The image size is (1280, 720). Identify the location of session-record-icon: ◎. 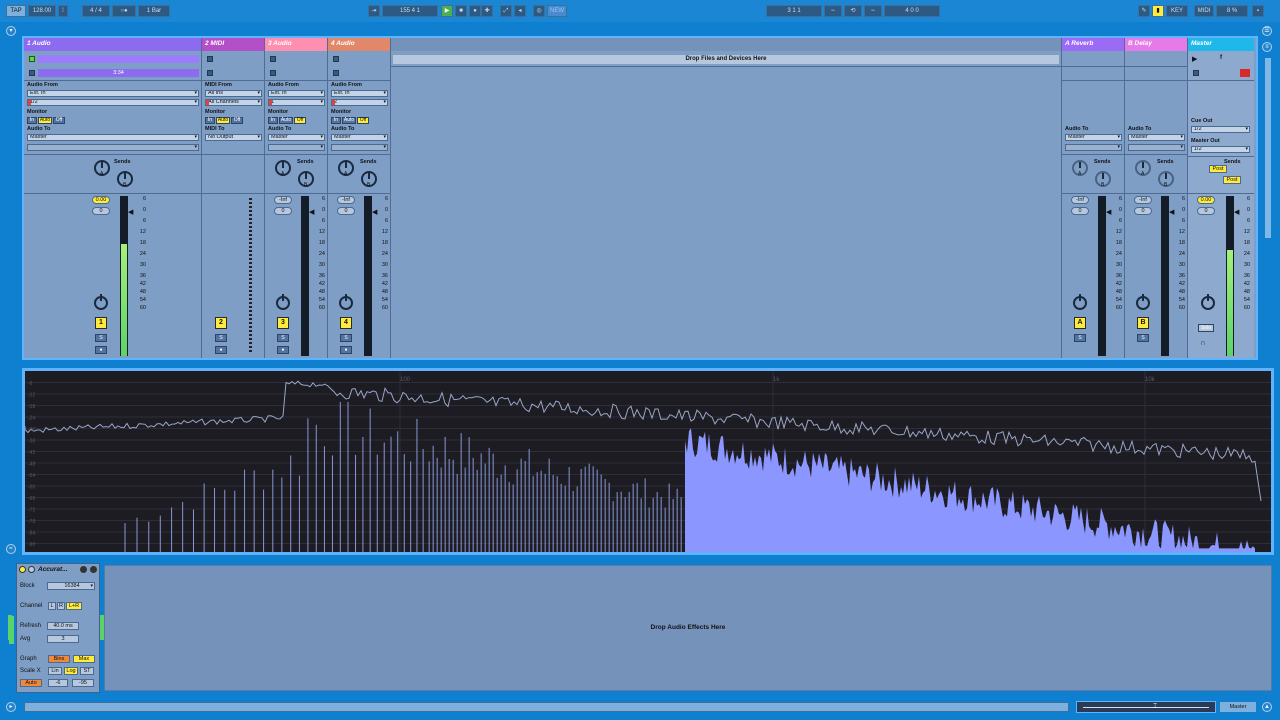
(539, 11).